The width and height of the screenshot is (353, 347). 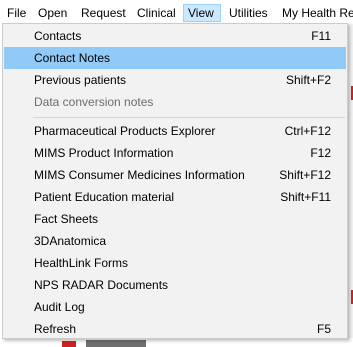 I want to click on menu-item-label: Pharmaceutical Products Explorer, so click(x=125, y=131).